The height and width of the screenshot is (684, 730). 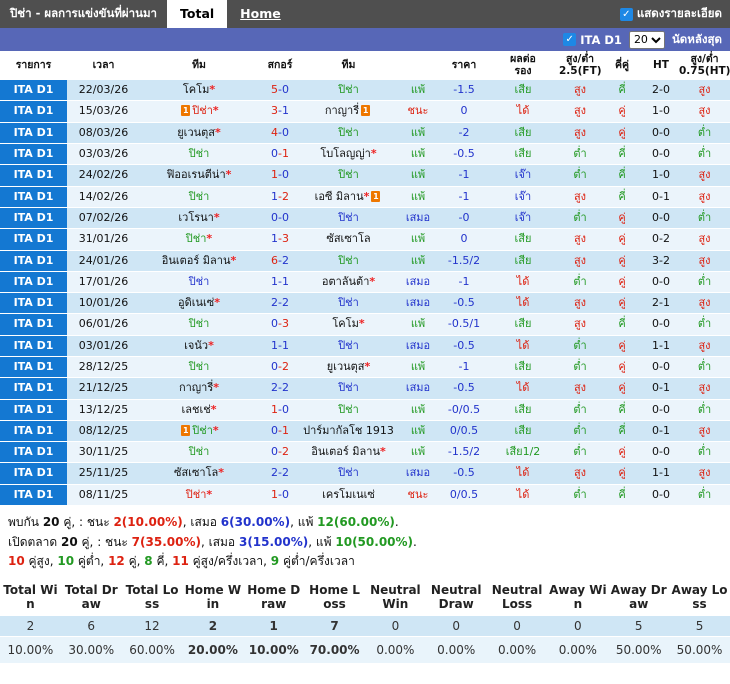 What do you see at coordinates (229, 561) in the screenshot?
I see `summary-segment: คู่สูง/ครึ่งเวลา,` at bounding box center [229, 561].